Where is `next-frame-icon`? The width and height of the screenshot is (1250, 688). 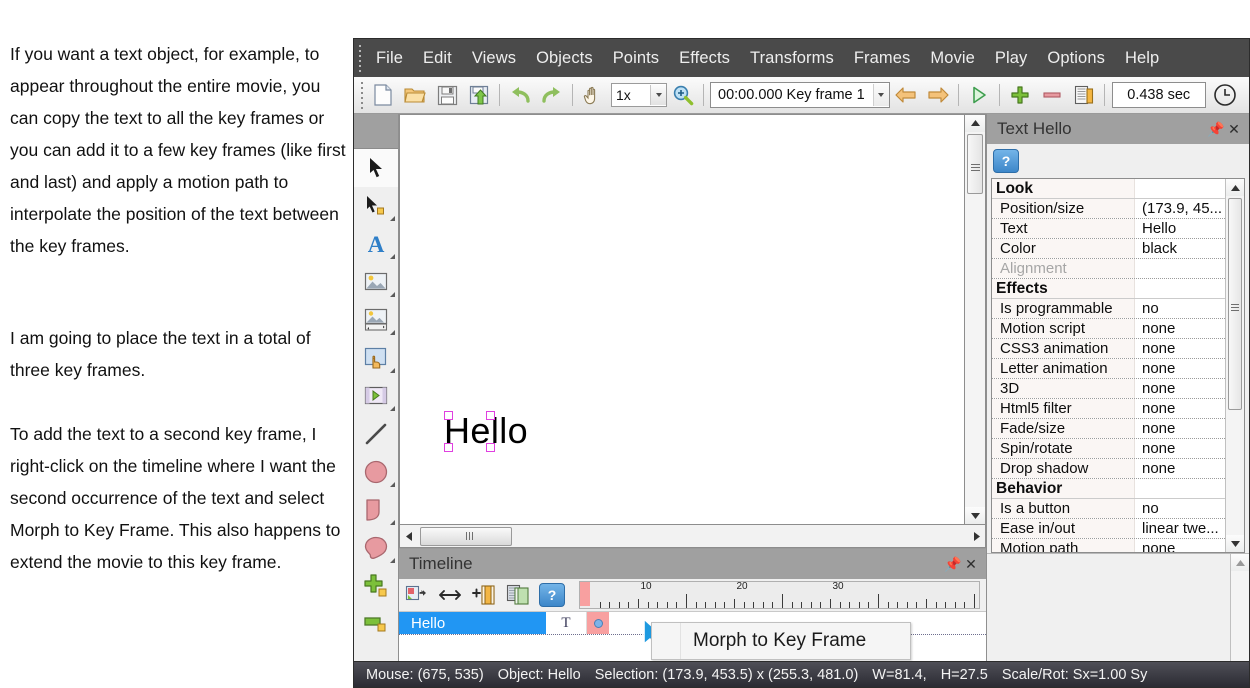 next-frame-icon is located at coordinates (938, 95).